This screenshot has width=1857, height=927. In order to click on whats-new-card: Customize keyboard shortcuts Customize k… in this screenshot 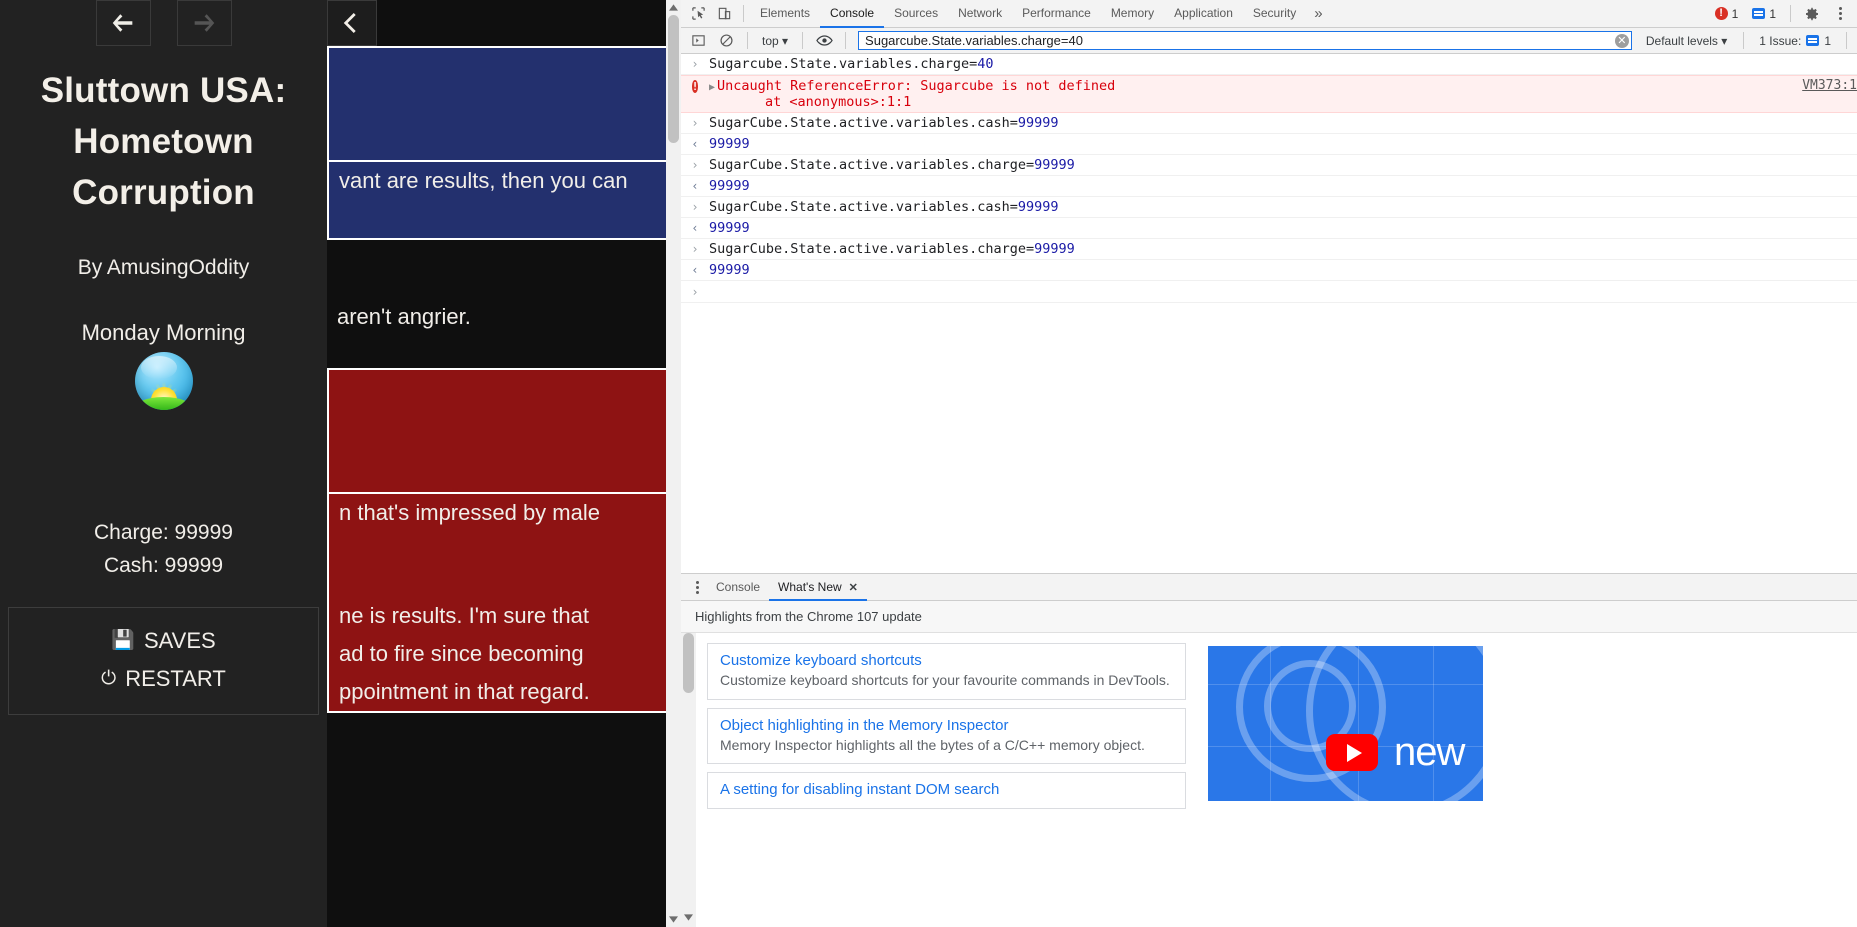, I will do `click(946, 671)`.